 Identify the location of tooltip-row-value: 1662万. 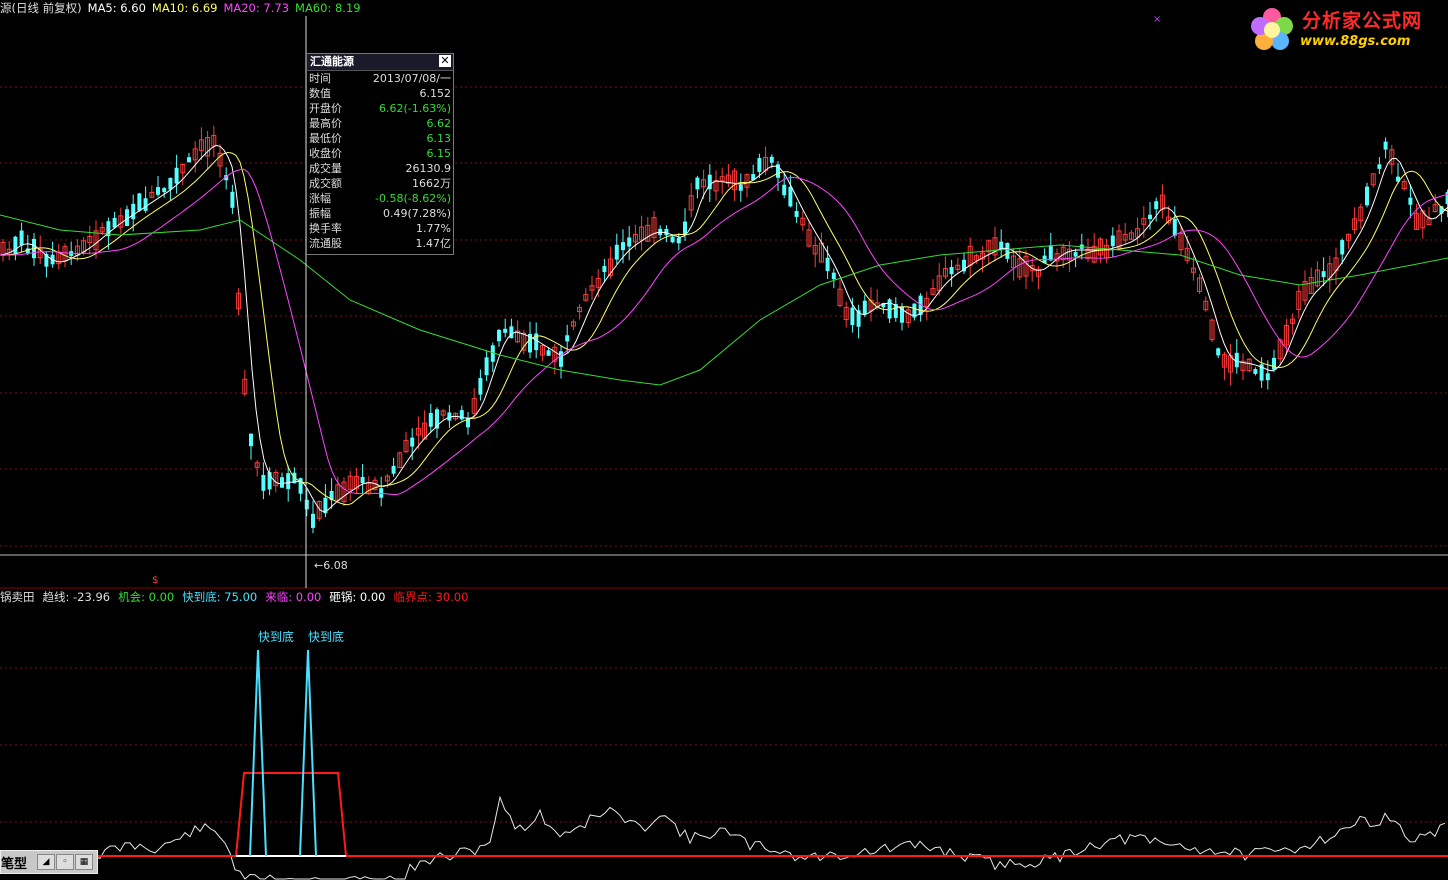
(431, 183).